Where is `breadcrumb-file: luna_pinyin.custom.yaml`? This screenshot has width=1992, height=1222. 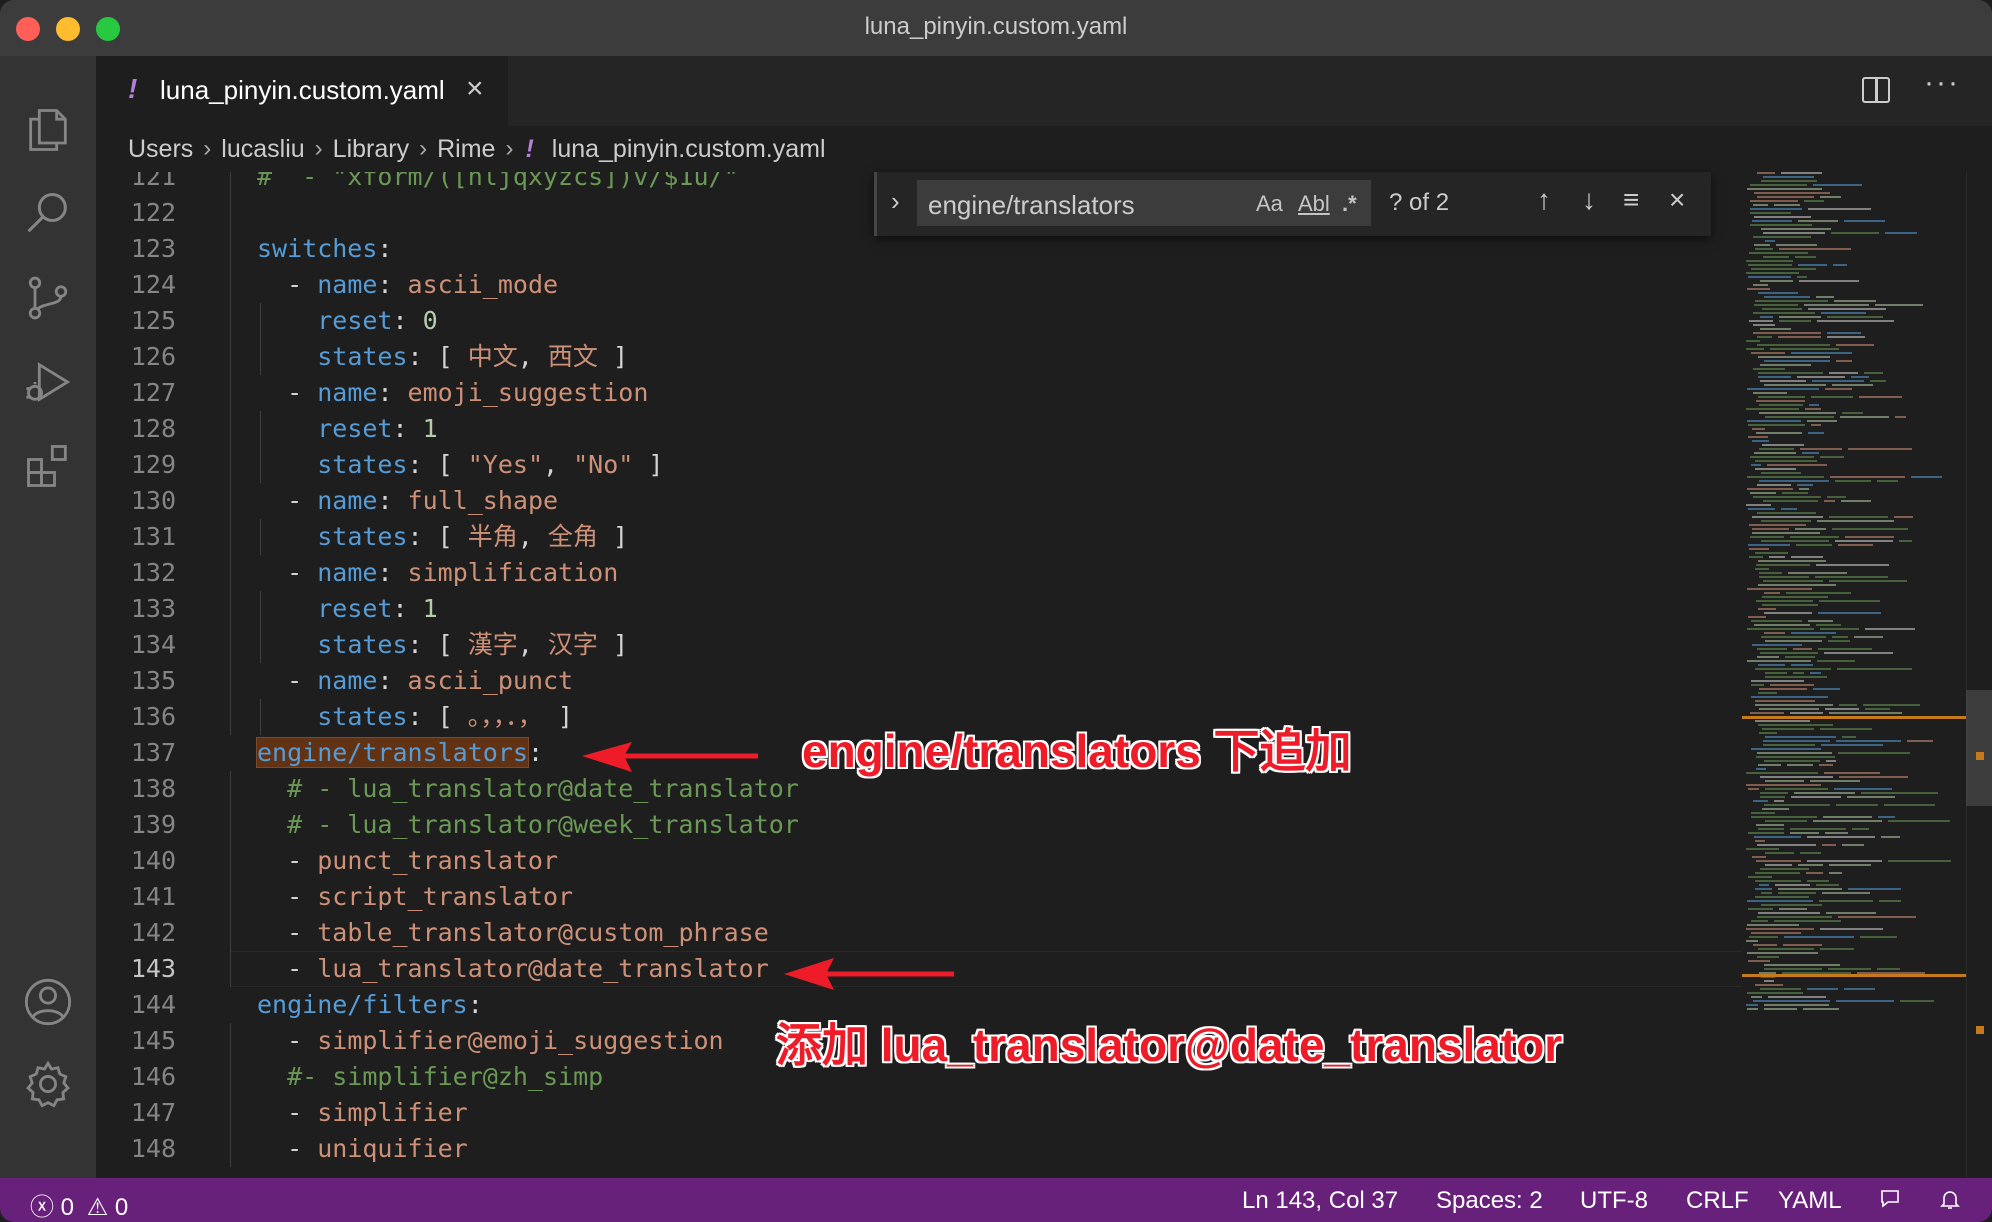
breadcrumb-file: luna_pinyin.custom.yaml is located at coordinates (689, 149).